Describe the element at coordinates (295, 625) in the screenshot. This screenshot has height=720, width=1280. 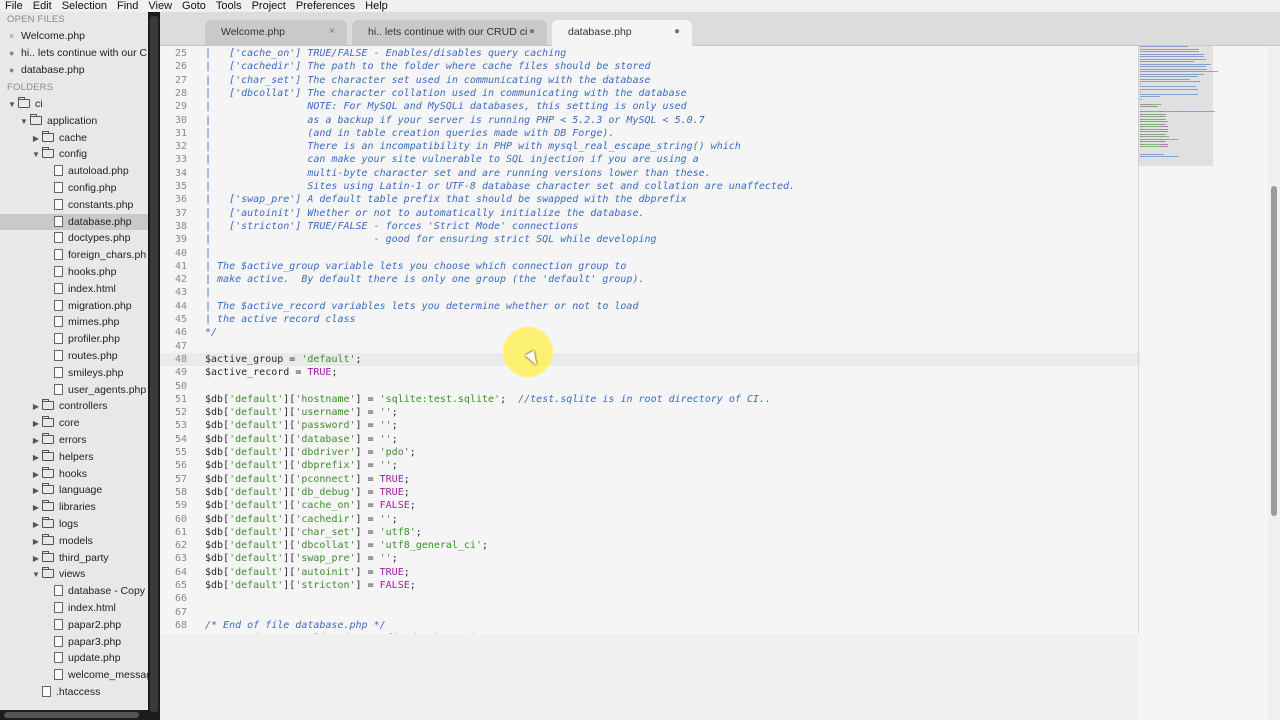
I see `code-line: /* End of file database.php */` at that location.